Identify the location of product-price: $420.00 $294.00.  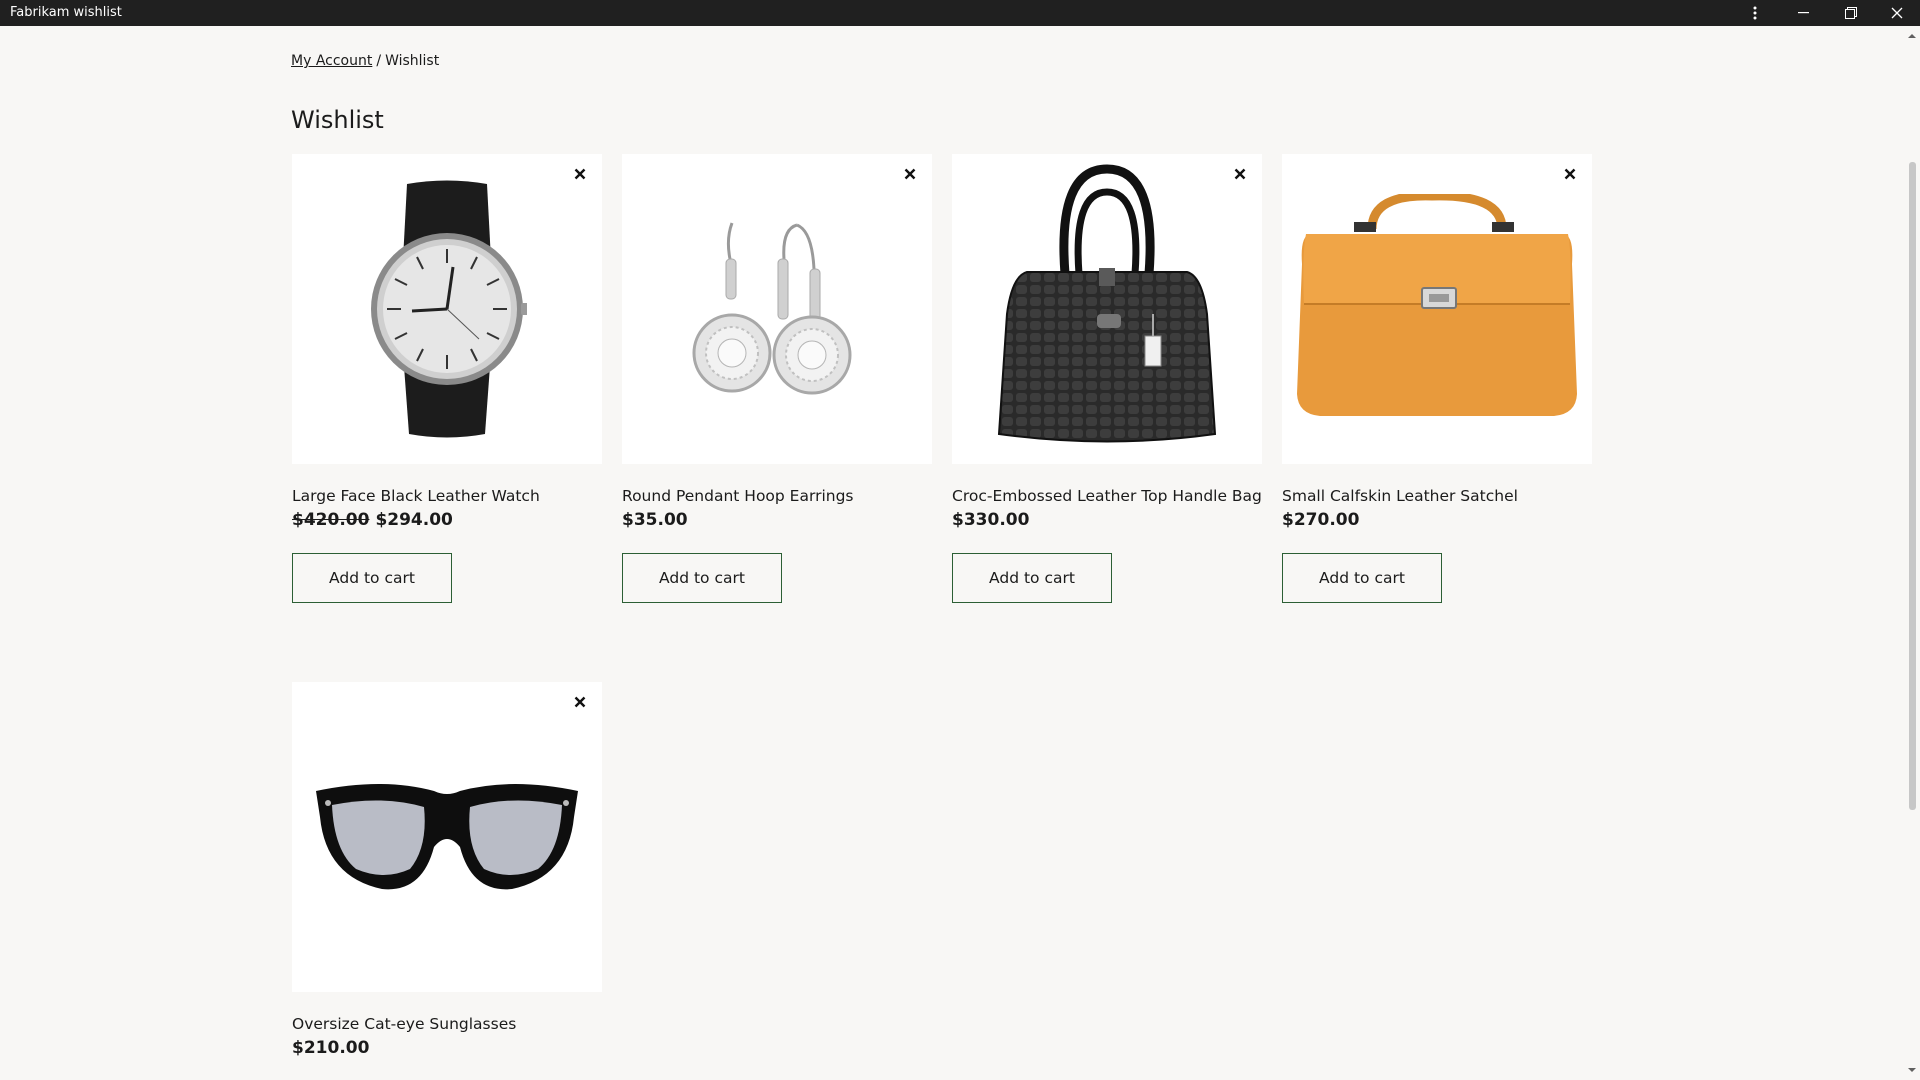
(447, 520).